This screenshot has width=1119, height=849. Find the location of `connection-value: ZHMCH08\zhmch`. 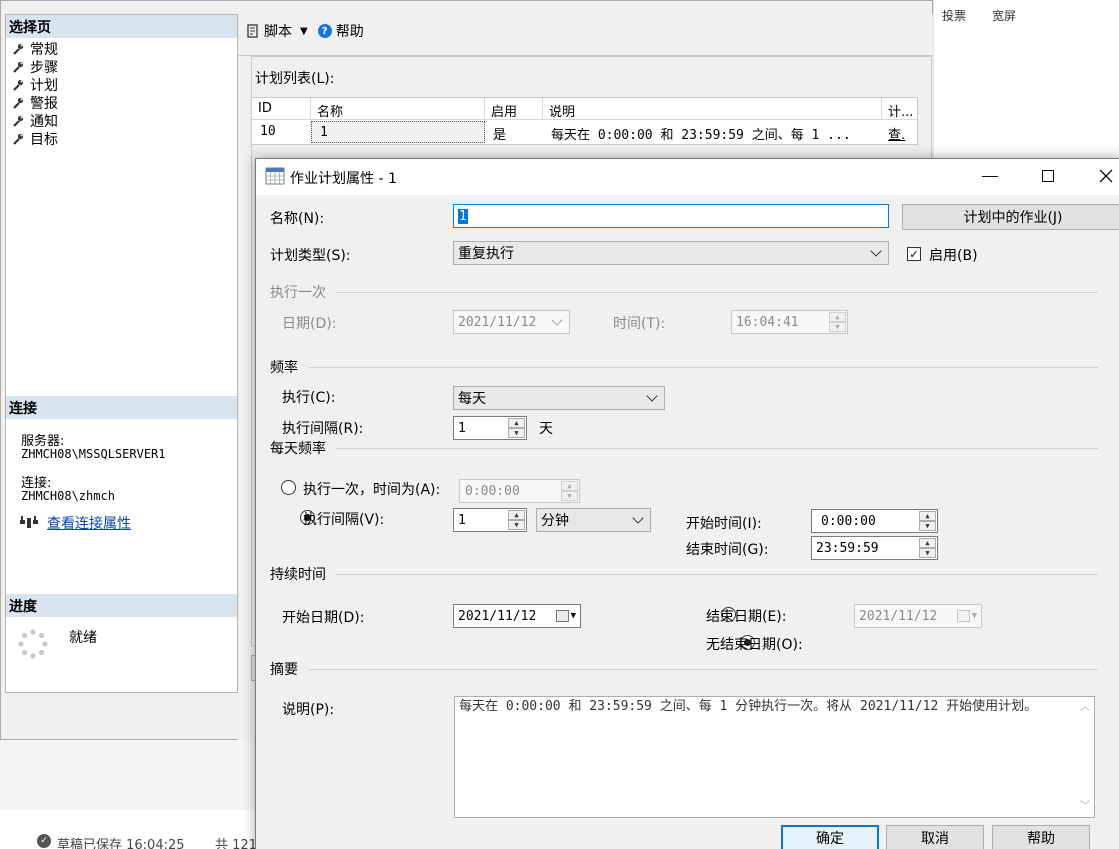

connection-value: ZHMCH08\zhmch is located at coordinates (68, 496).